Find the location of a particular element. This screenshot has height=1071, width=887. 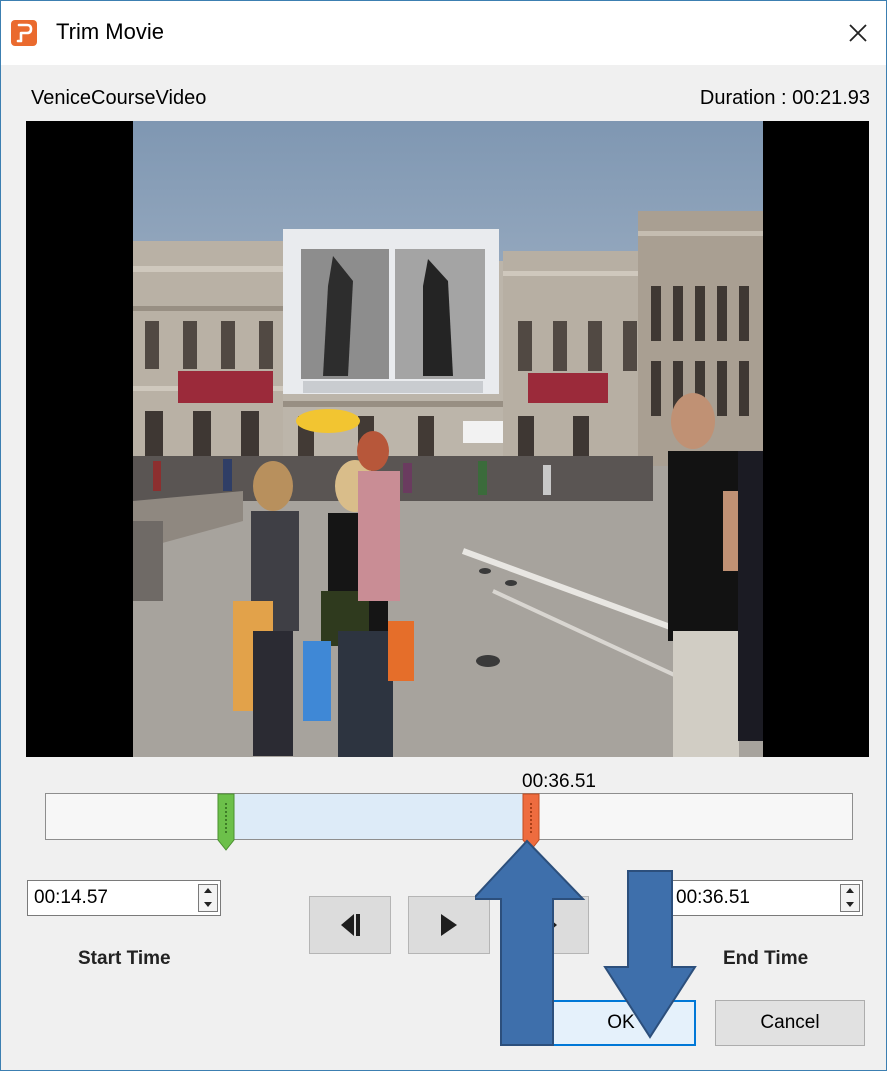

end-time-label: End Time is located at coordinates (766, 958).